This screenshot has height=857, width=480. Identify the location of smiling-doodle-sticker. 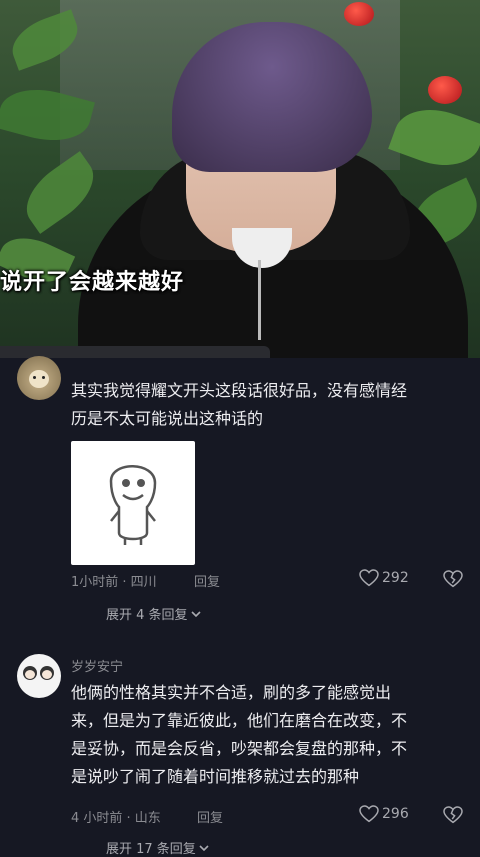
(133, 503).